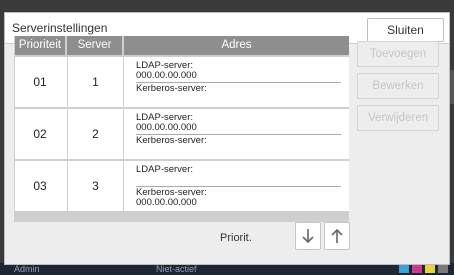 The height and width of the screenshot is (275, 454). Describe the element at coordinates (236, 170) in the screenshot. I see `ldap-address: LDAP-server:` at that location.